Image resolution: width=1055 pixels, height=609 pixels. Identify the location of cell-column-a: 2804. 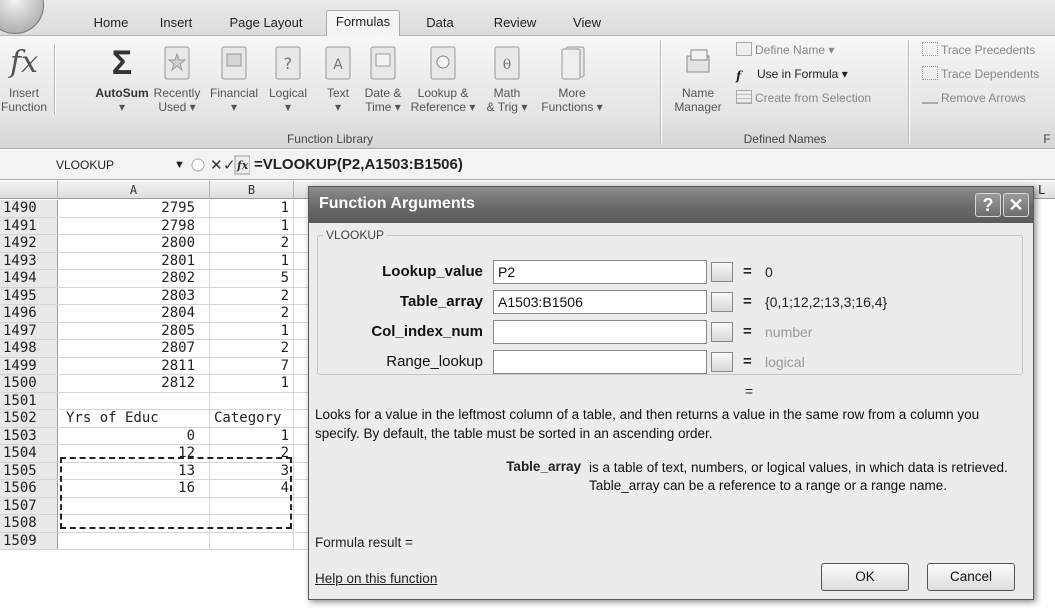
(134, 313).